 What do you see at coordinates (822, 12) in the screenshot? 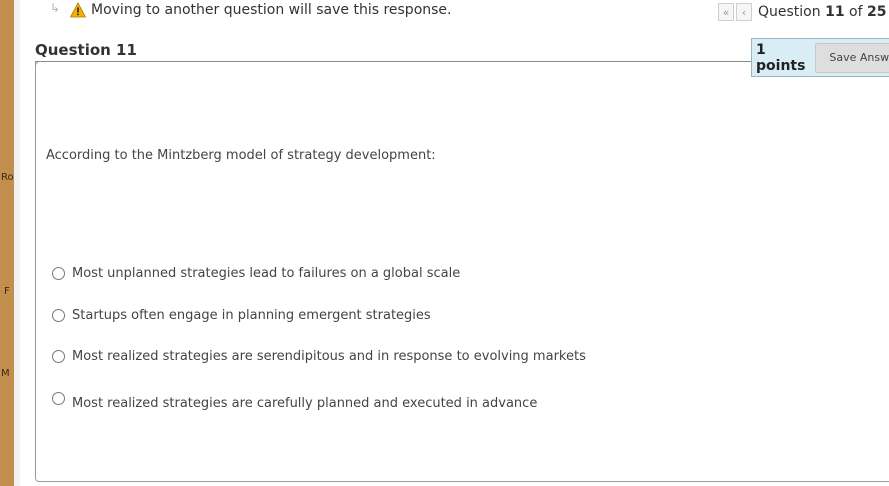
I see `question-counter: Question 11 of 25` at bounding box center [822, 12].